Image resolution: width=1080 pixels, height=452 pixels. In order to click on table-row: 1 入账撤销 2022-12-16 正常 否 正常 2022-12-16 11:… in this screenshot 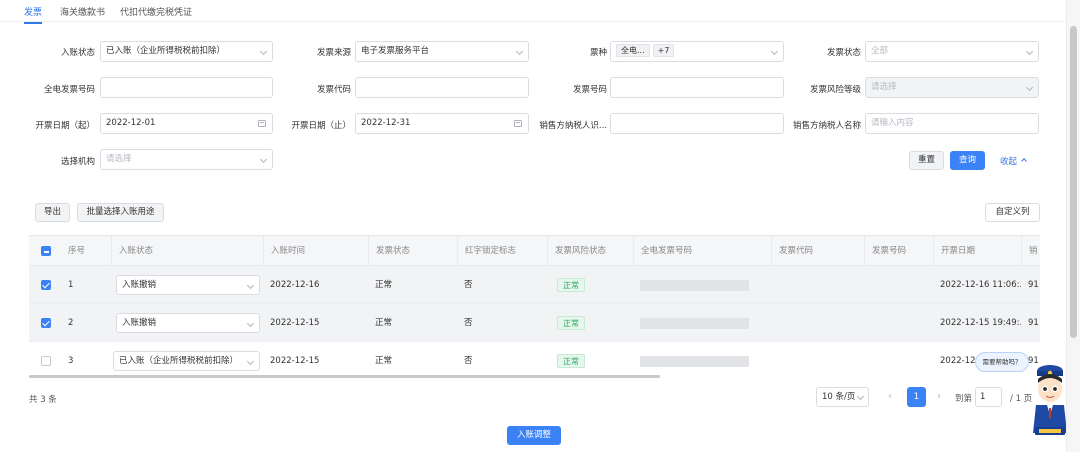, I will do `click(534, 285)`.